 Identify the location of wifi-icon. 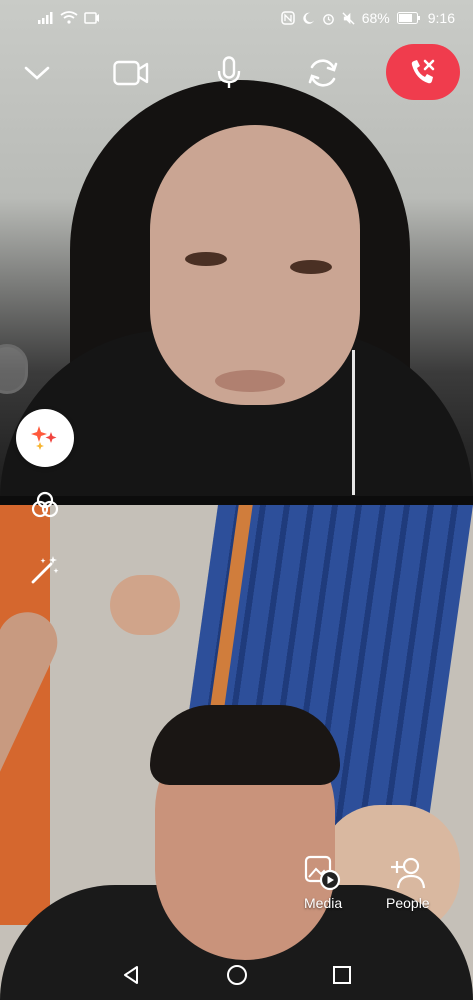
(69, 17).